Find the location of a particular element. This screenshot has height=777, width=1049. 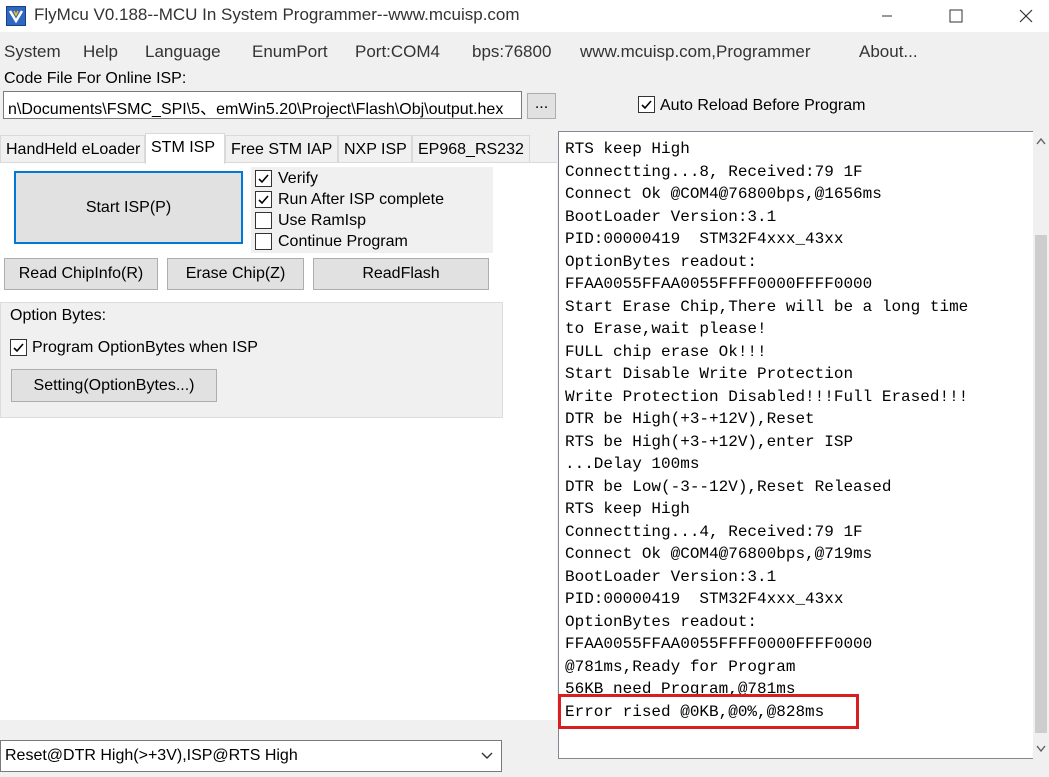

reset-mode-value: Reset@DTR High(>+3V),ISP@RTS High is located at coordinates (151, 755).